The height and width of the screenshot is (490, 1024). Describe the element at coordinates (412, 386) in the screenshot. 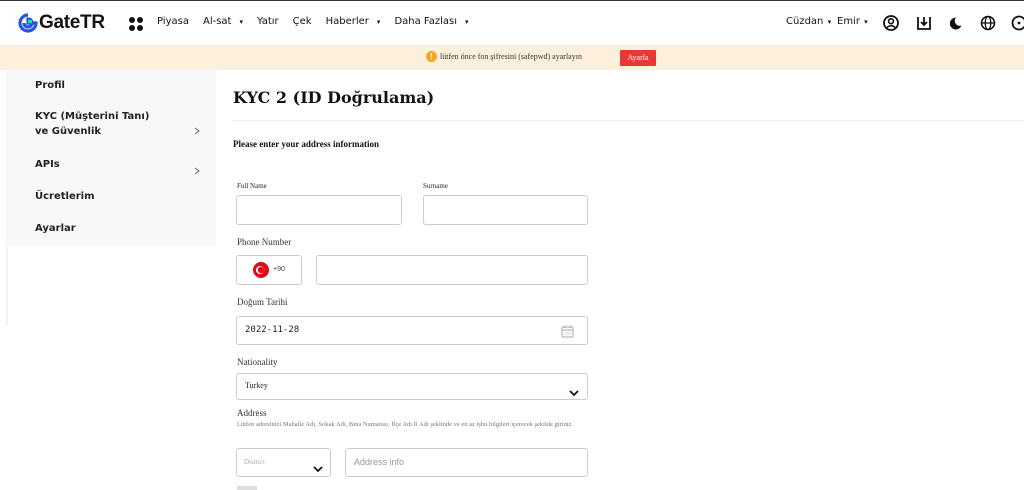

I see `nationality-select` at that location.